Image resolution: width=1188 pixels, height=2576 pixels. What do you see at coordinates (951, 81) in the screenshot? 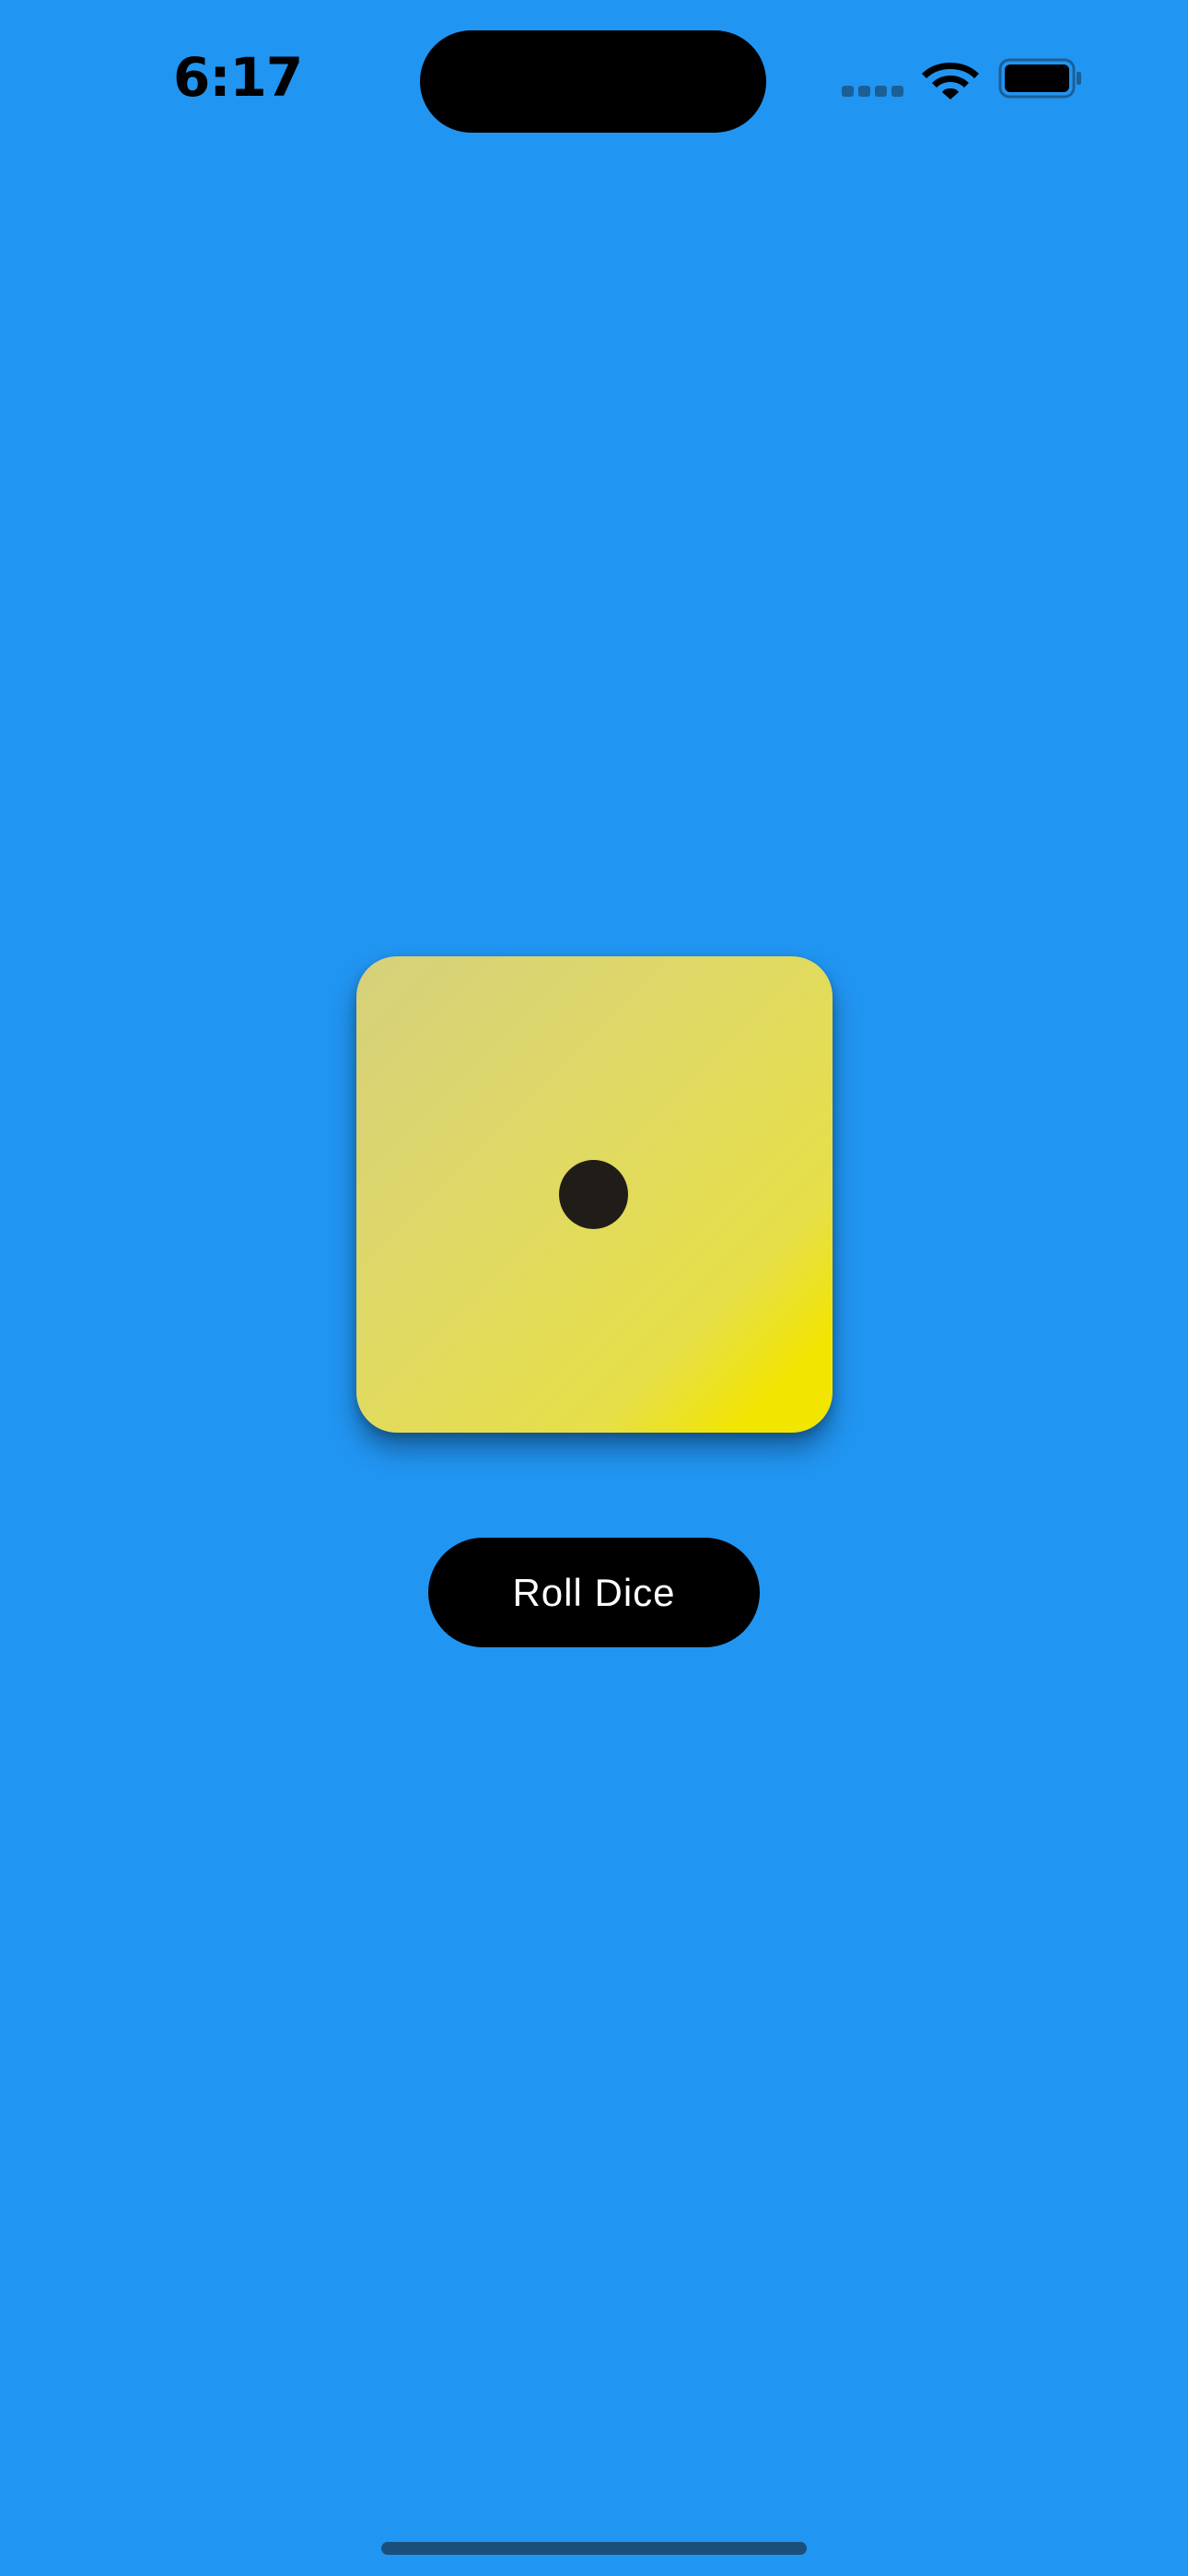
I see `wifi-icon` at bounding box center [951, 81].